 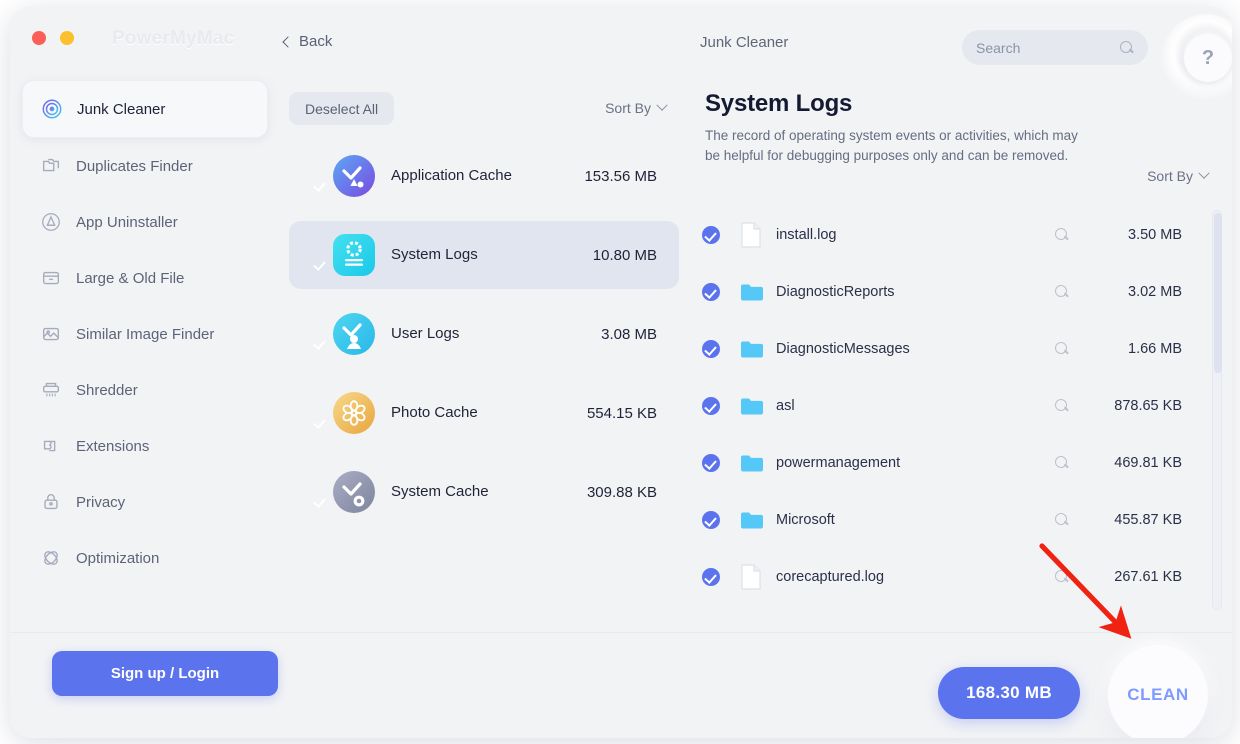 I want to click on detail-sort-by-dropdown: Sort By, so click(x=1178, y=175).